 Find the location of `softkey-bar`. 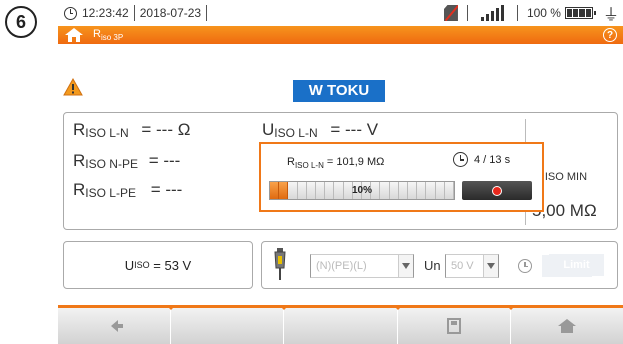

softkey-bar is located at coordinates (340, 324).